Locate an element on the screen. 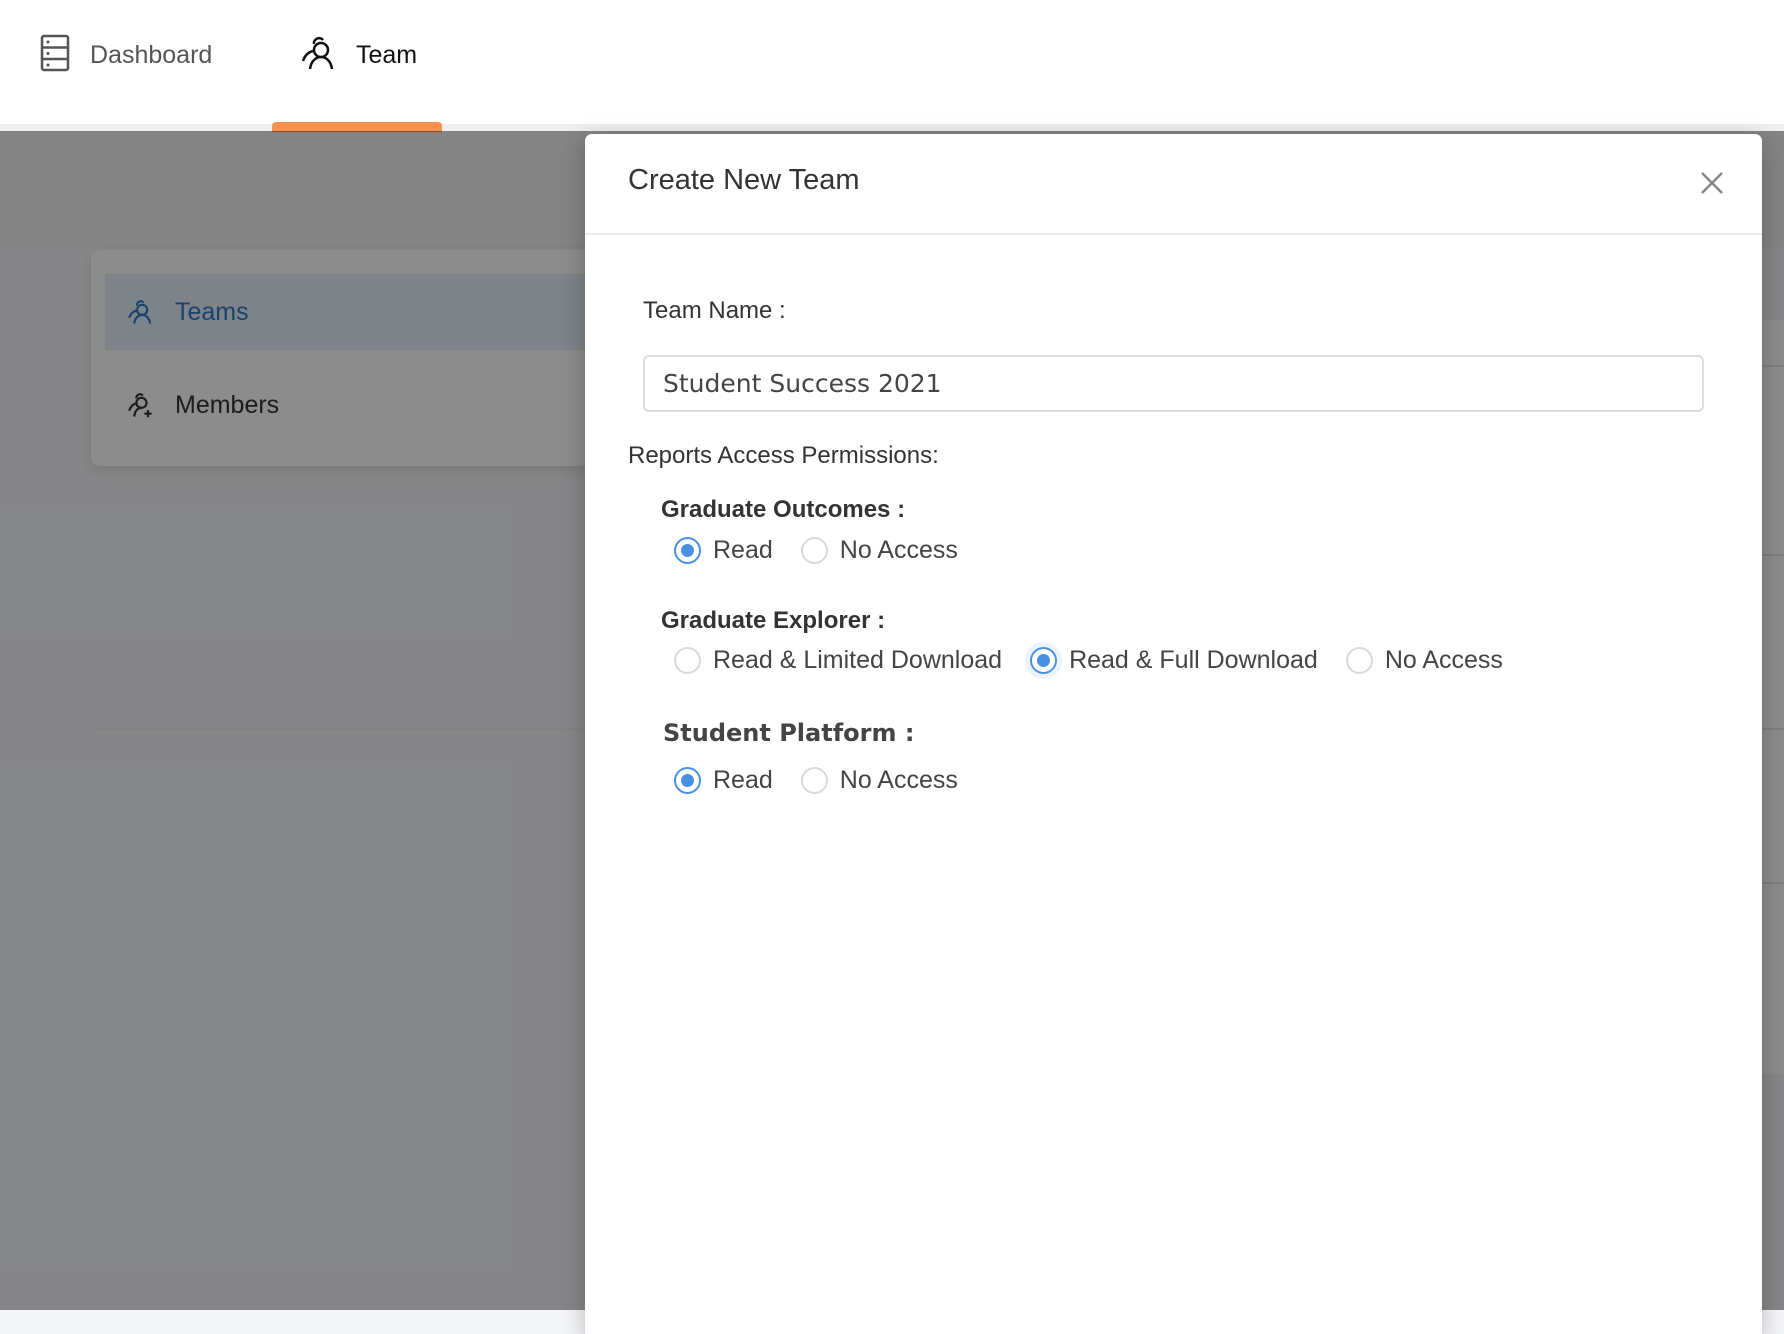  graduate-outcomes-no-access-option: No Access is located at coordinates (879, 550).